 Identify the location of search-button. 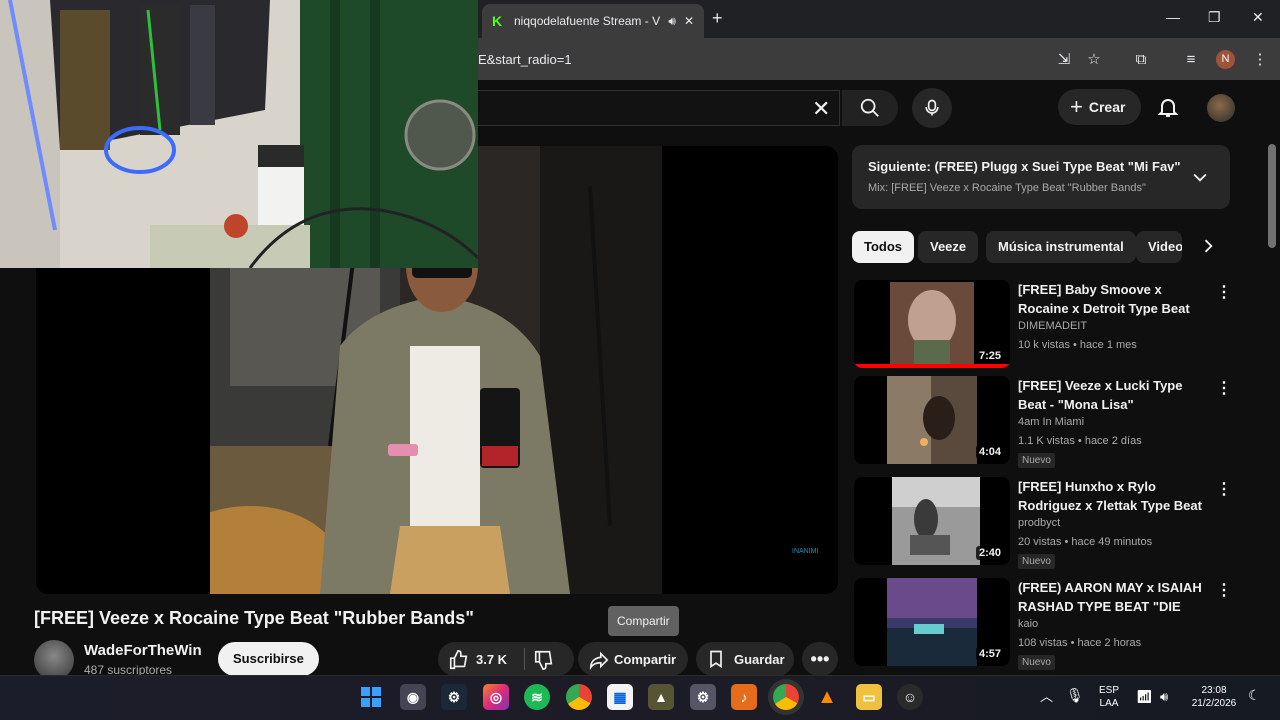
(870, 108).